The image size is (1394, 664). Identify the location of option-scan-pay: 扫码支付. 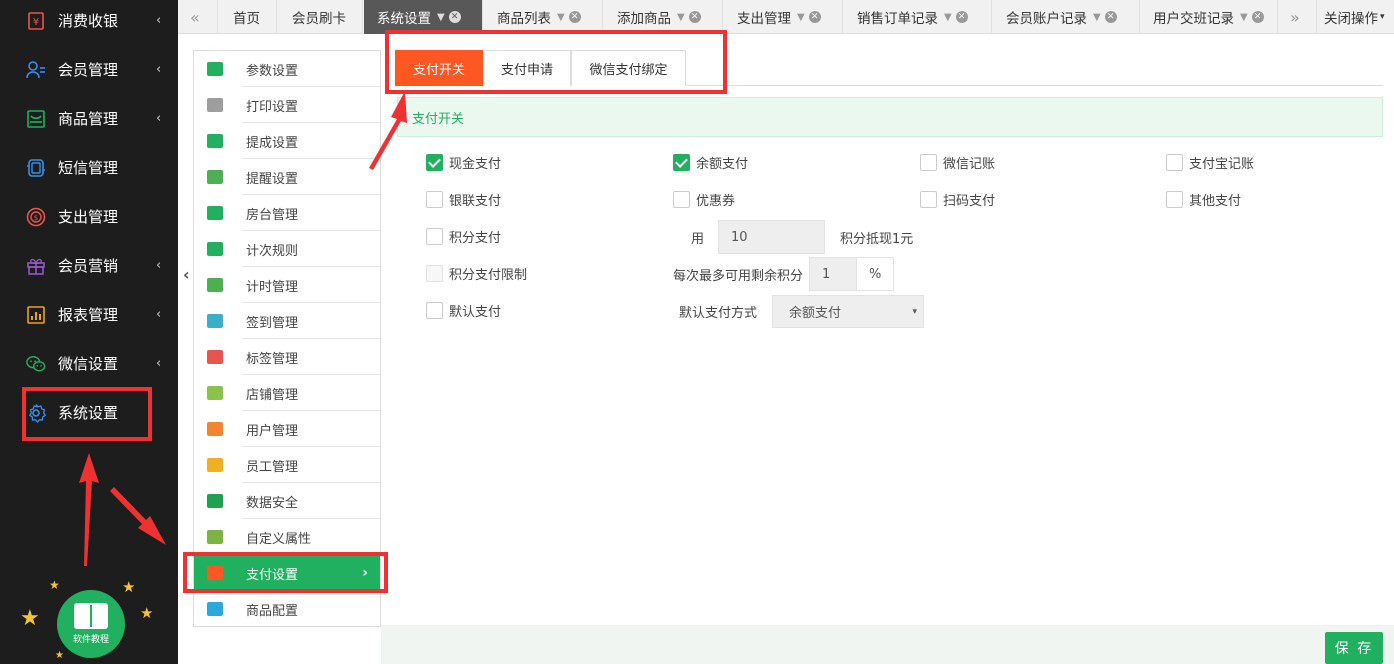
(957, 199).